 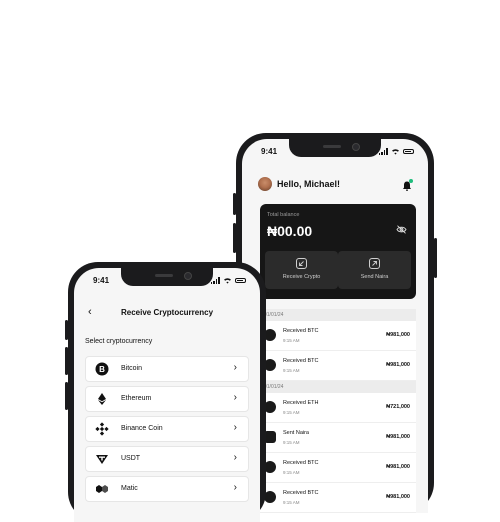 What do you see at coordinates (283, 215) in the screenshot?
I see `balance-label: Total balance` at bounding box center [283, 215].